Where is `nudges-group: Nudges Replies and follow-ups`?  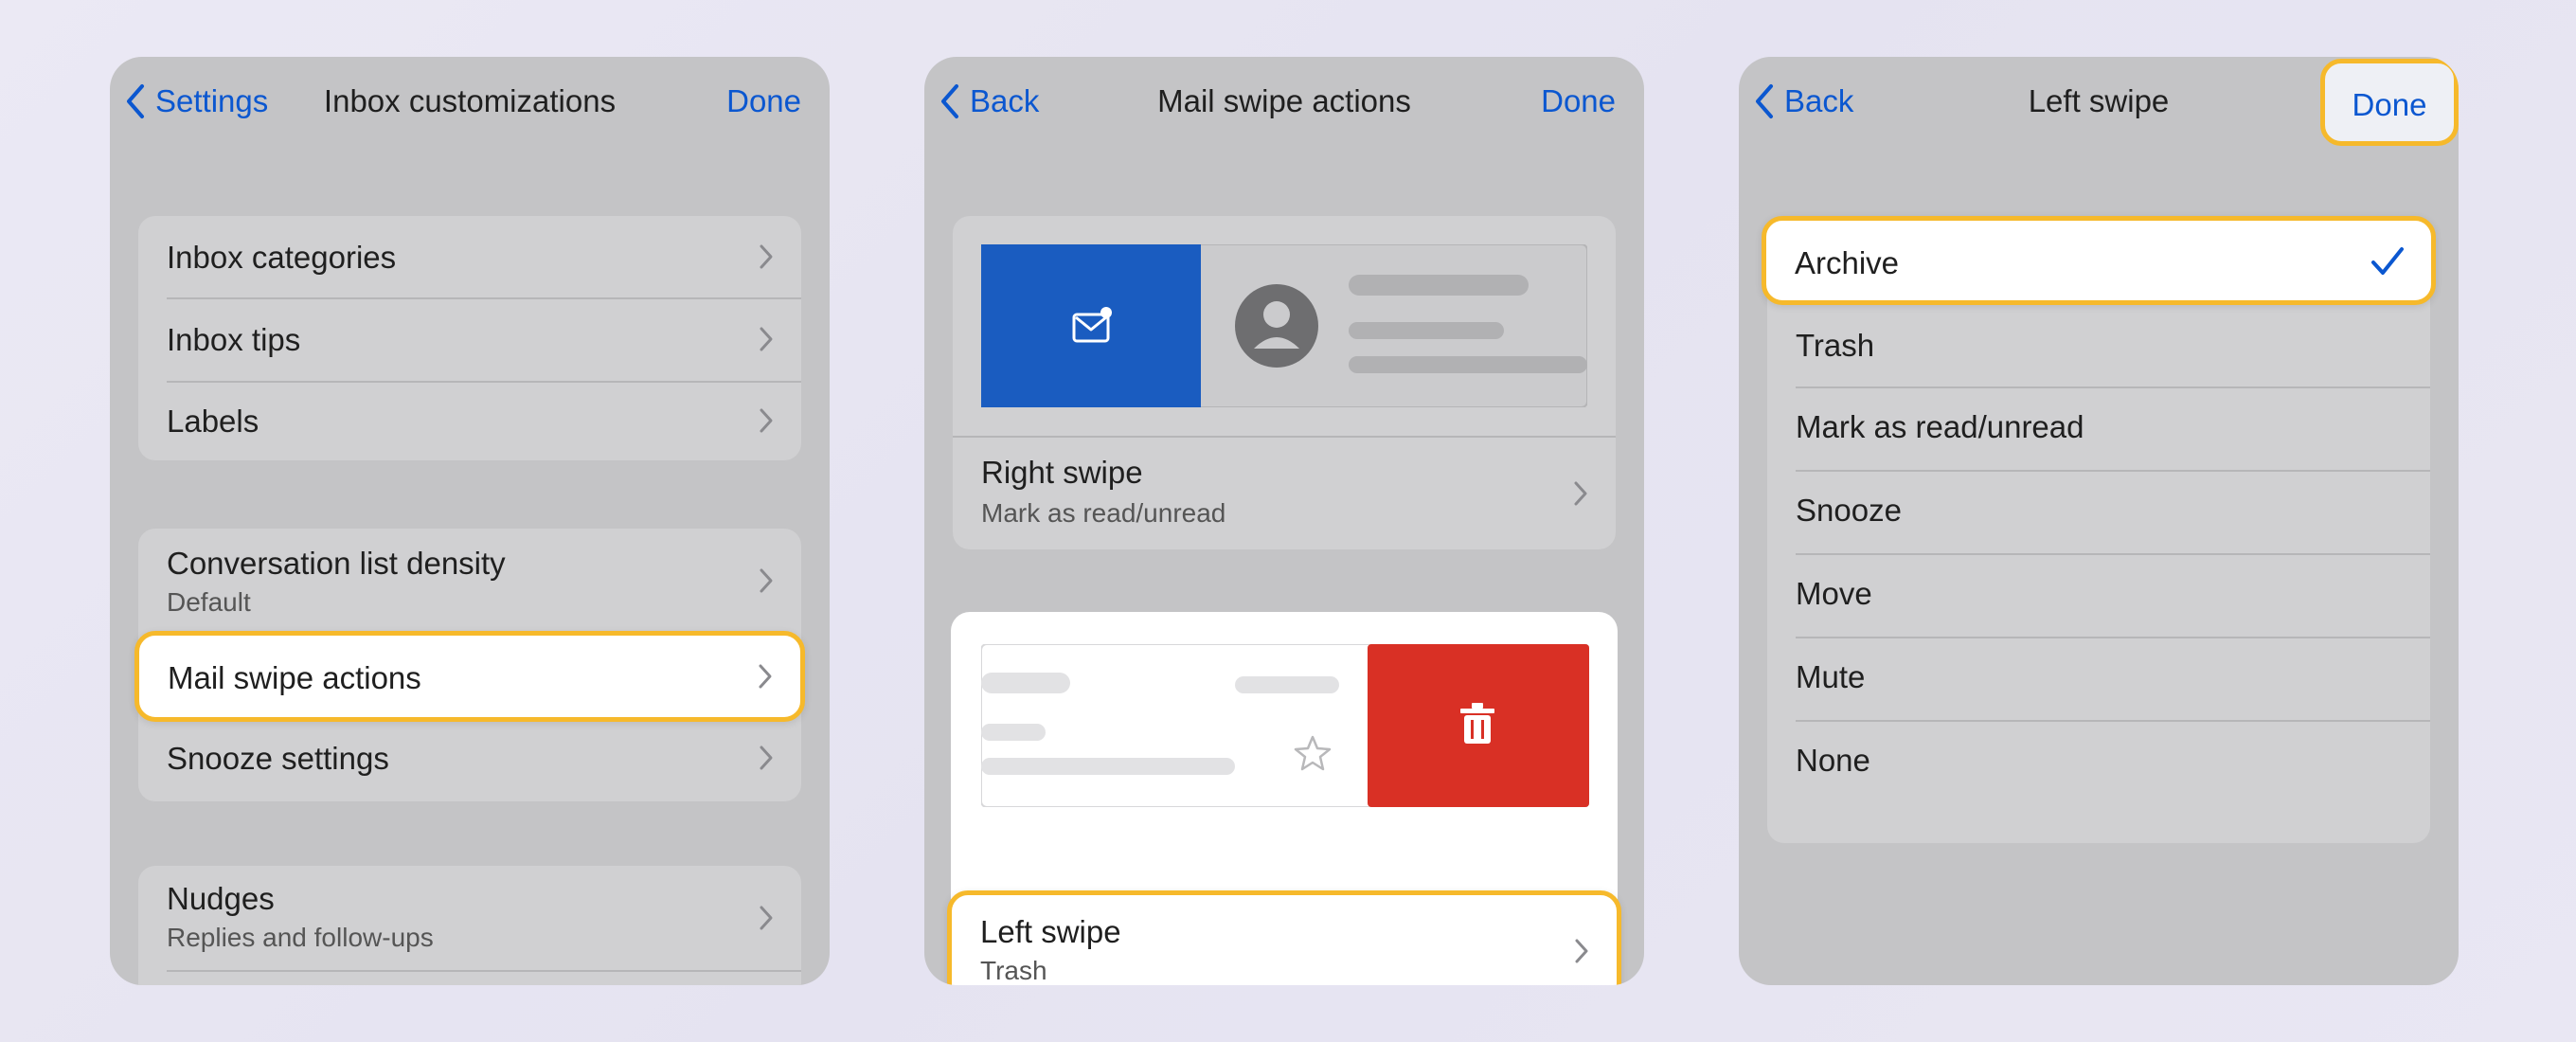
nudges-group: Nudges Replies and follow-ups is located at coordinates (469, 925).